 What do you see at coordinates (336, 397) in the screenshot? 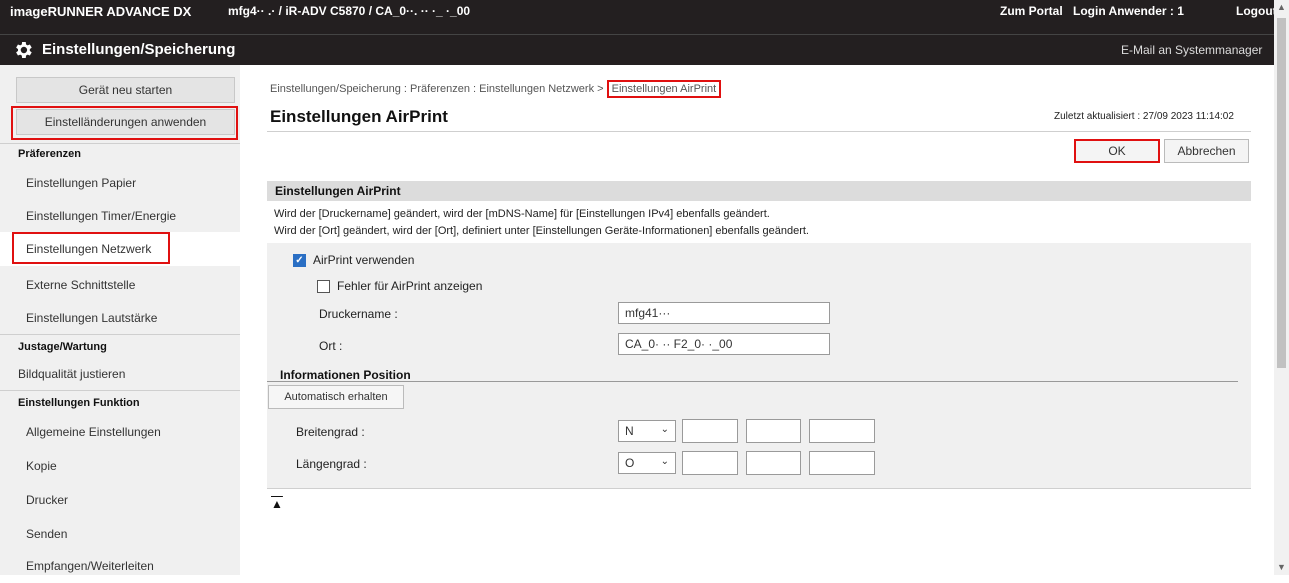
I see `auto-obtain-button: Automatisch erhalten` at bounding box center [336, 397].